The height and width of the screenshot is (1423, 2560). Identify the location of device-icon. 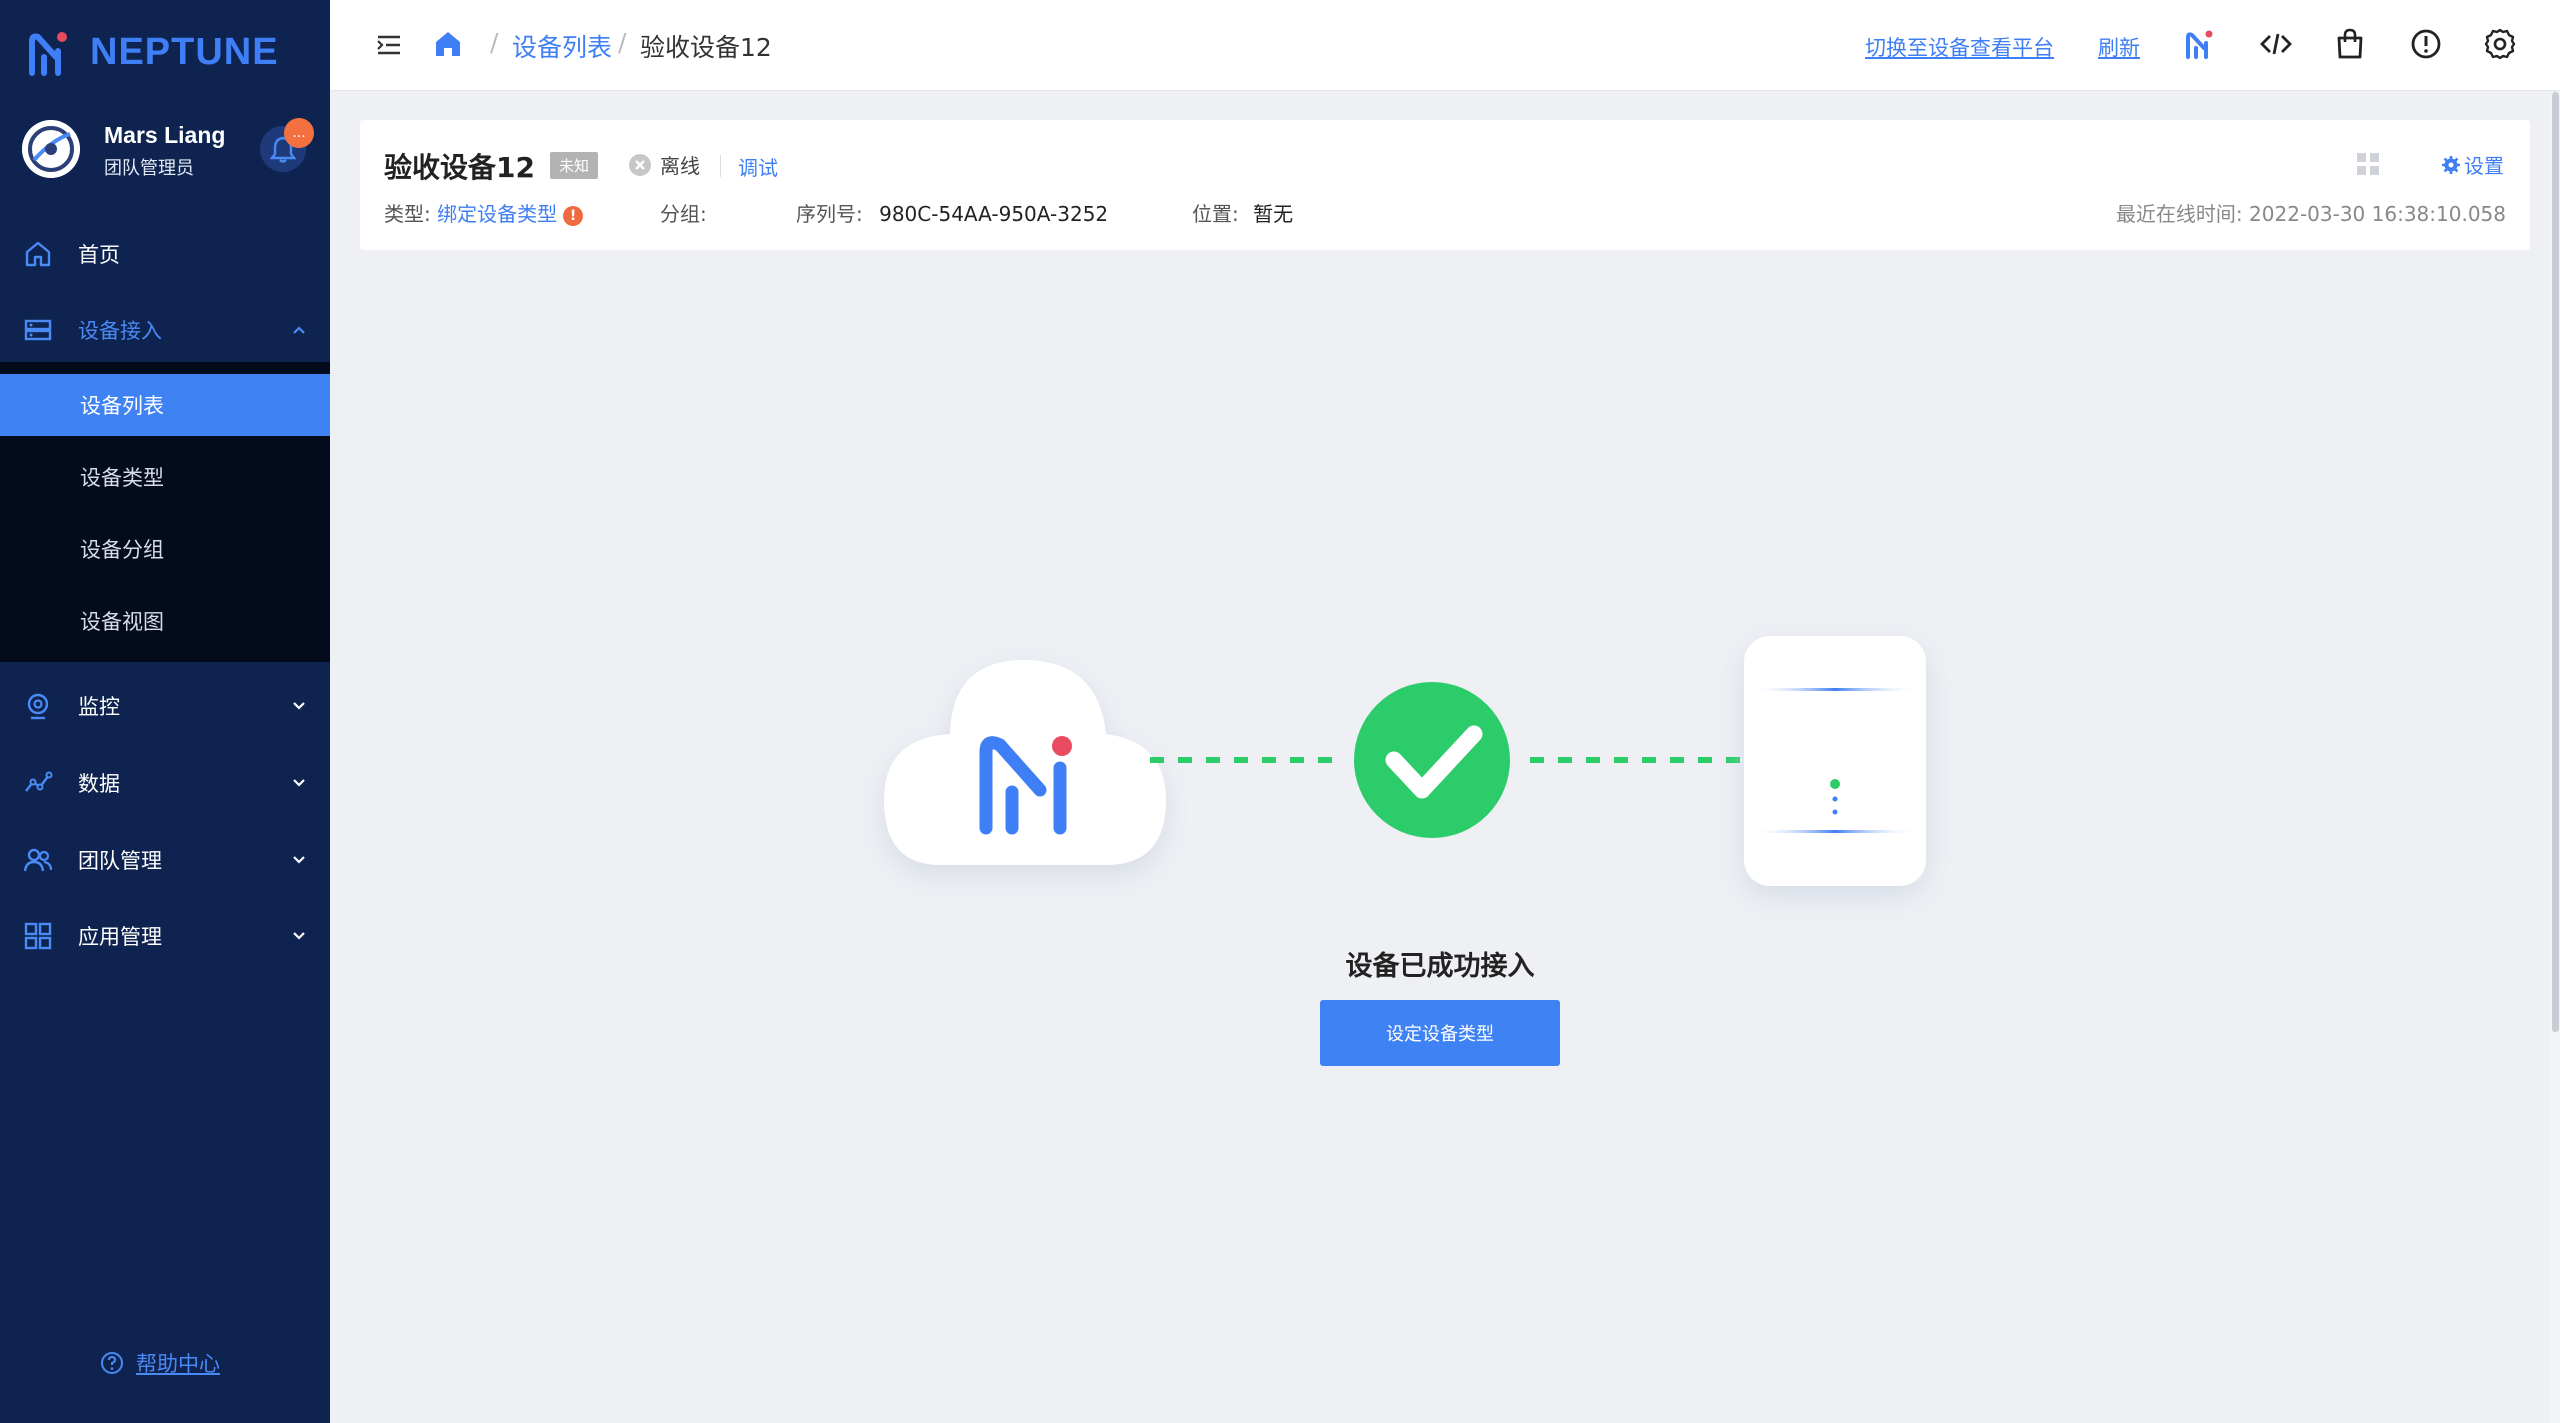
(1835, 761).